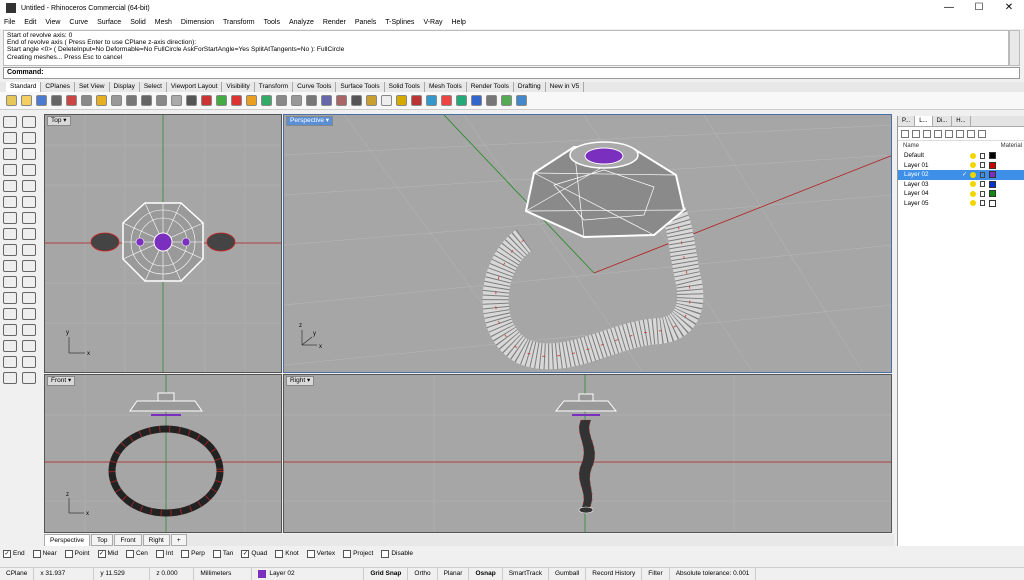  Describe the element at coordinates (61, 381) in the screenshot. I see `viewport-front-label: Front ▾` at that location.